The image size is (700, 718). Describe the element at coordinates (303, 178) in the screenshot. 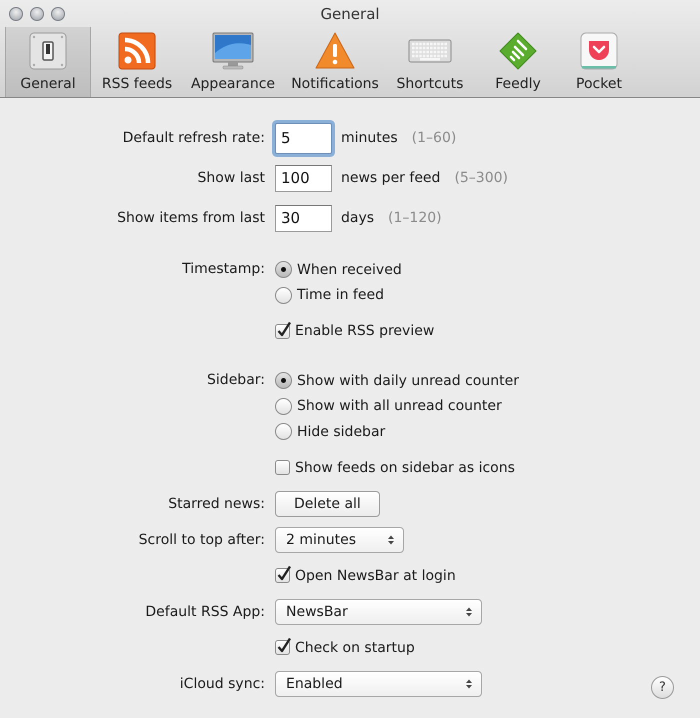

I see `number-field: 100` at that location.